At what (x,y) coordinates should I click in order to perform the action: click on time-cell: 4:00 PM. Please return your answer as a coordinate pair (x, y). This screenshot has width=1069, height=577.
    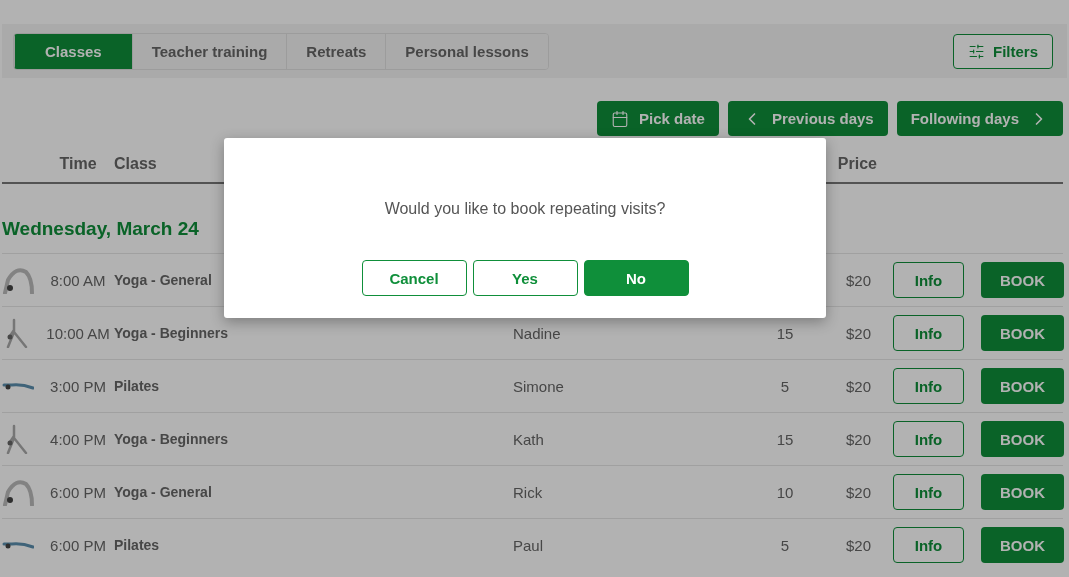
    Looking at the image, I should click on (78, 439).